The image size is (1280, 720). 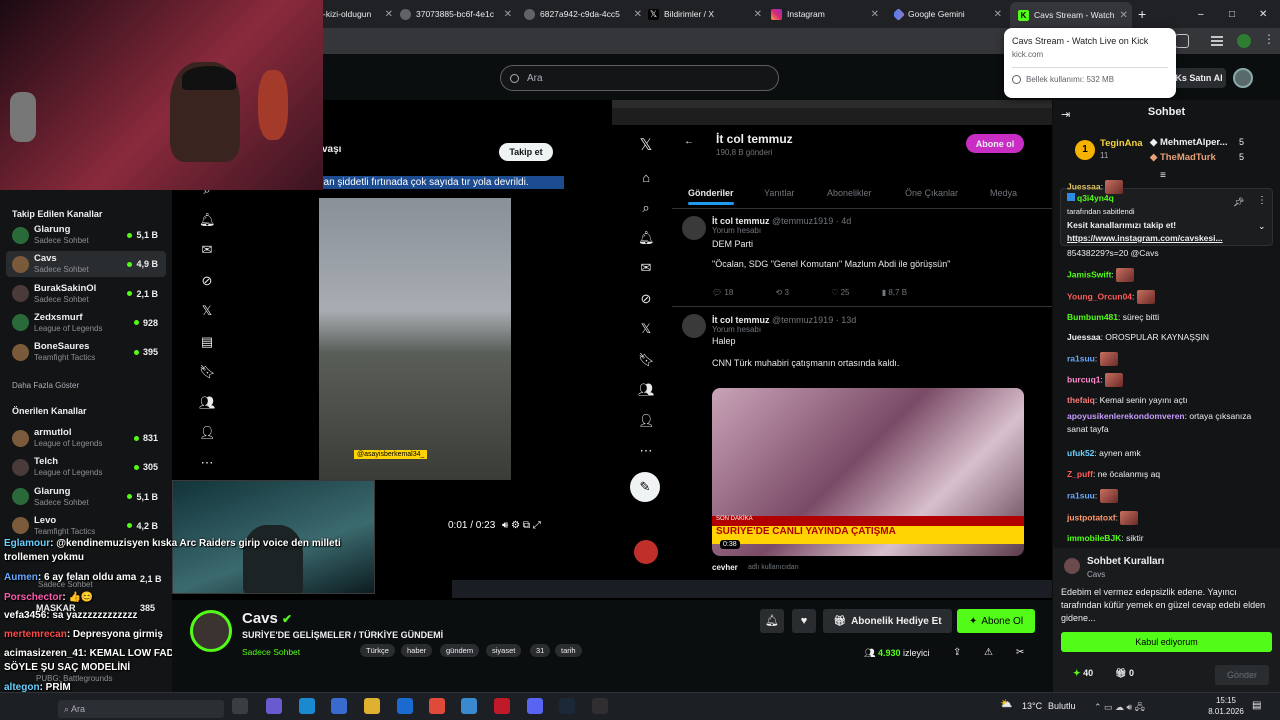 I want to click on sidebar-item-bonesaures: BoneSaures Teamfight Tactics 395, so click(x=86, y=352).